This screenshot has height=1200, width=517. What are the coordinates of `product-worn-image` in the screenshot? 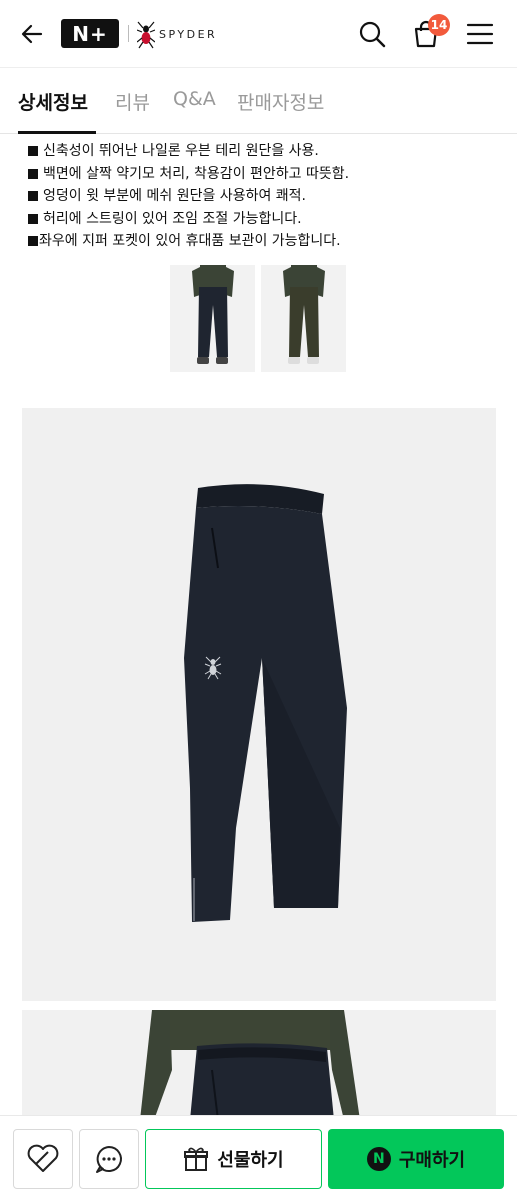 It's located at (259, 1065).